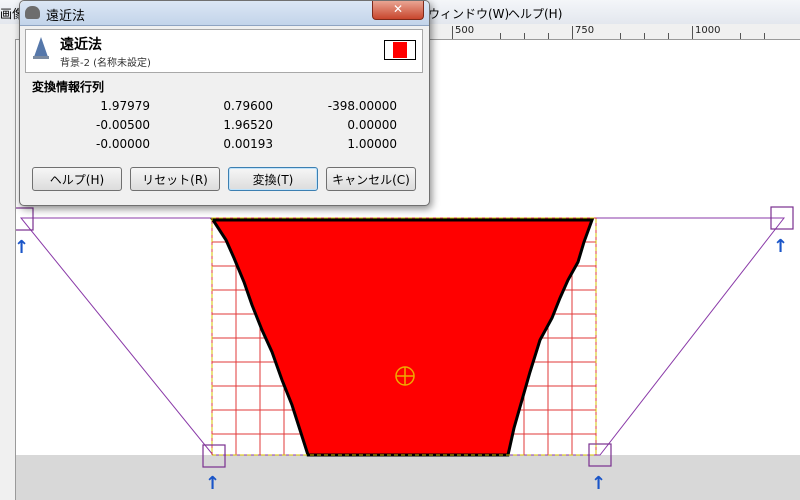 The height and width of the screenshot is (500, 800). Describe the element at coordinates (248, 144) in the screenshot. I see `matrix-cell: 0.00193` at that location.